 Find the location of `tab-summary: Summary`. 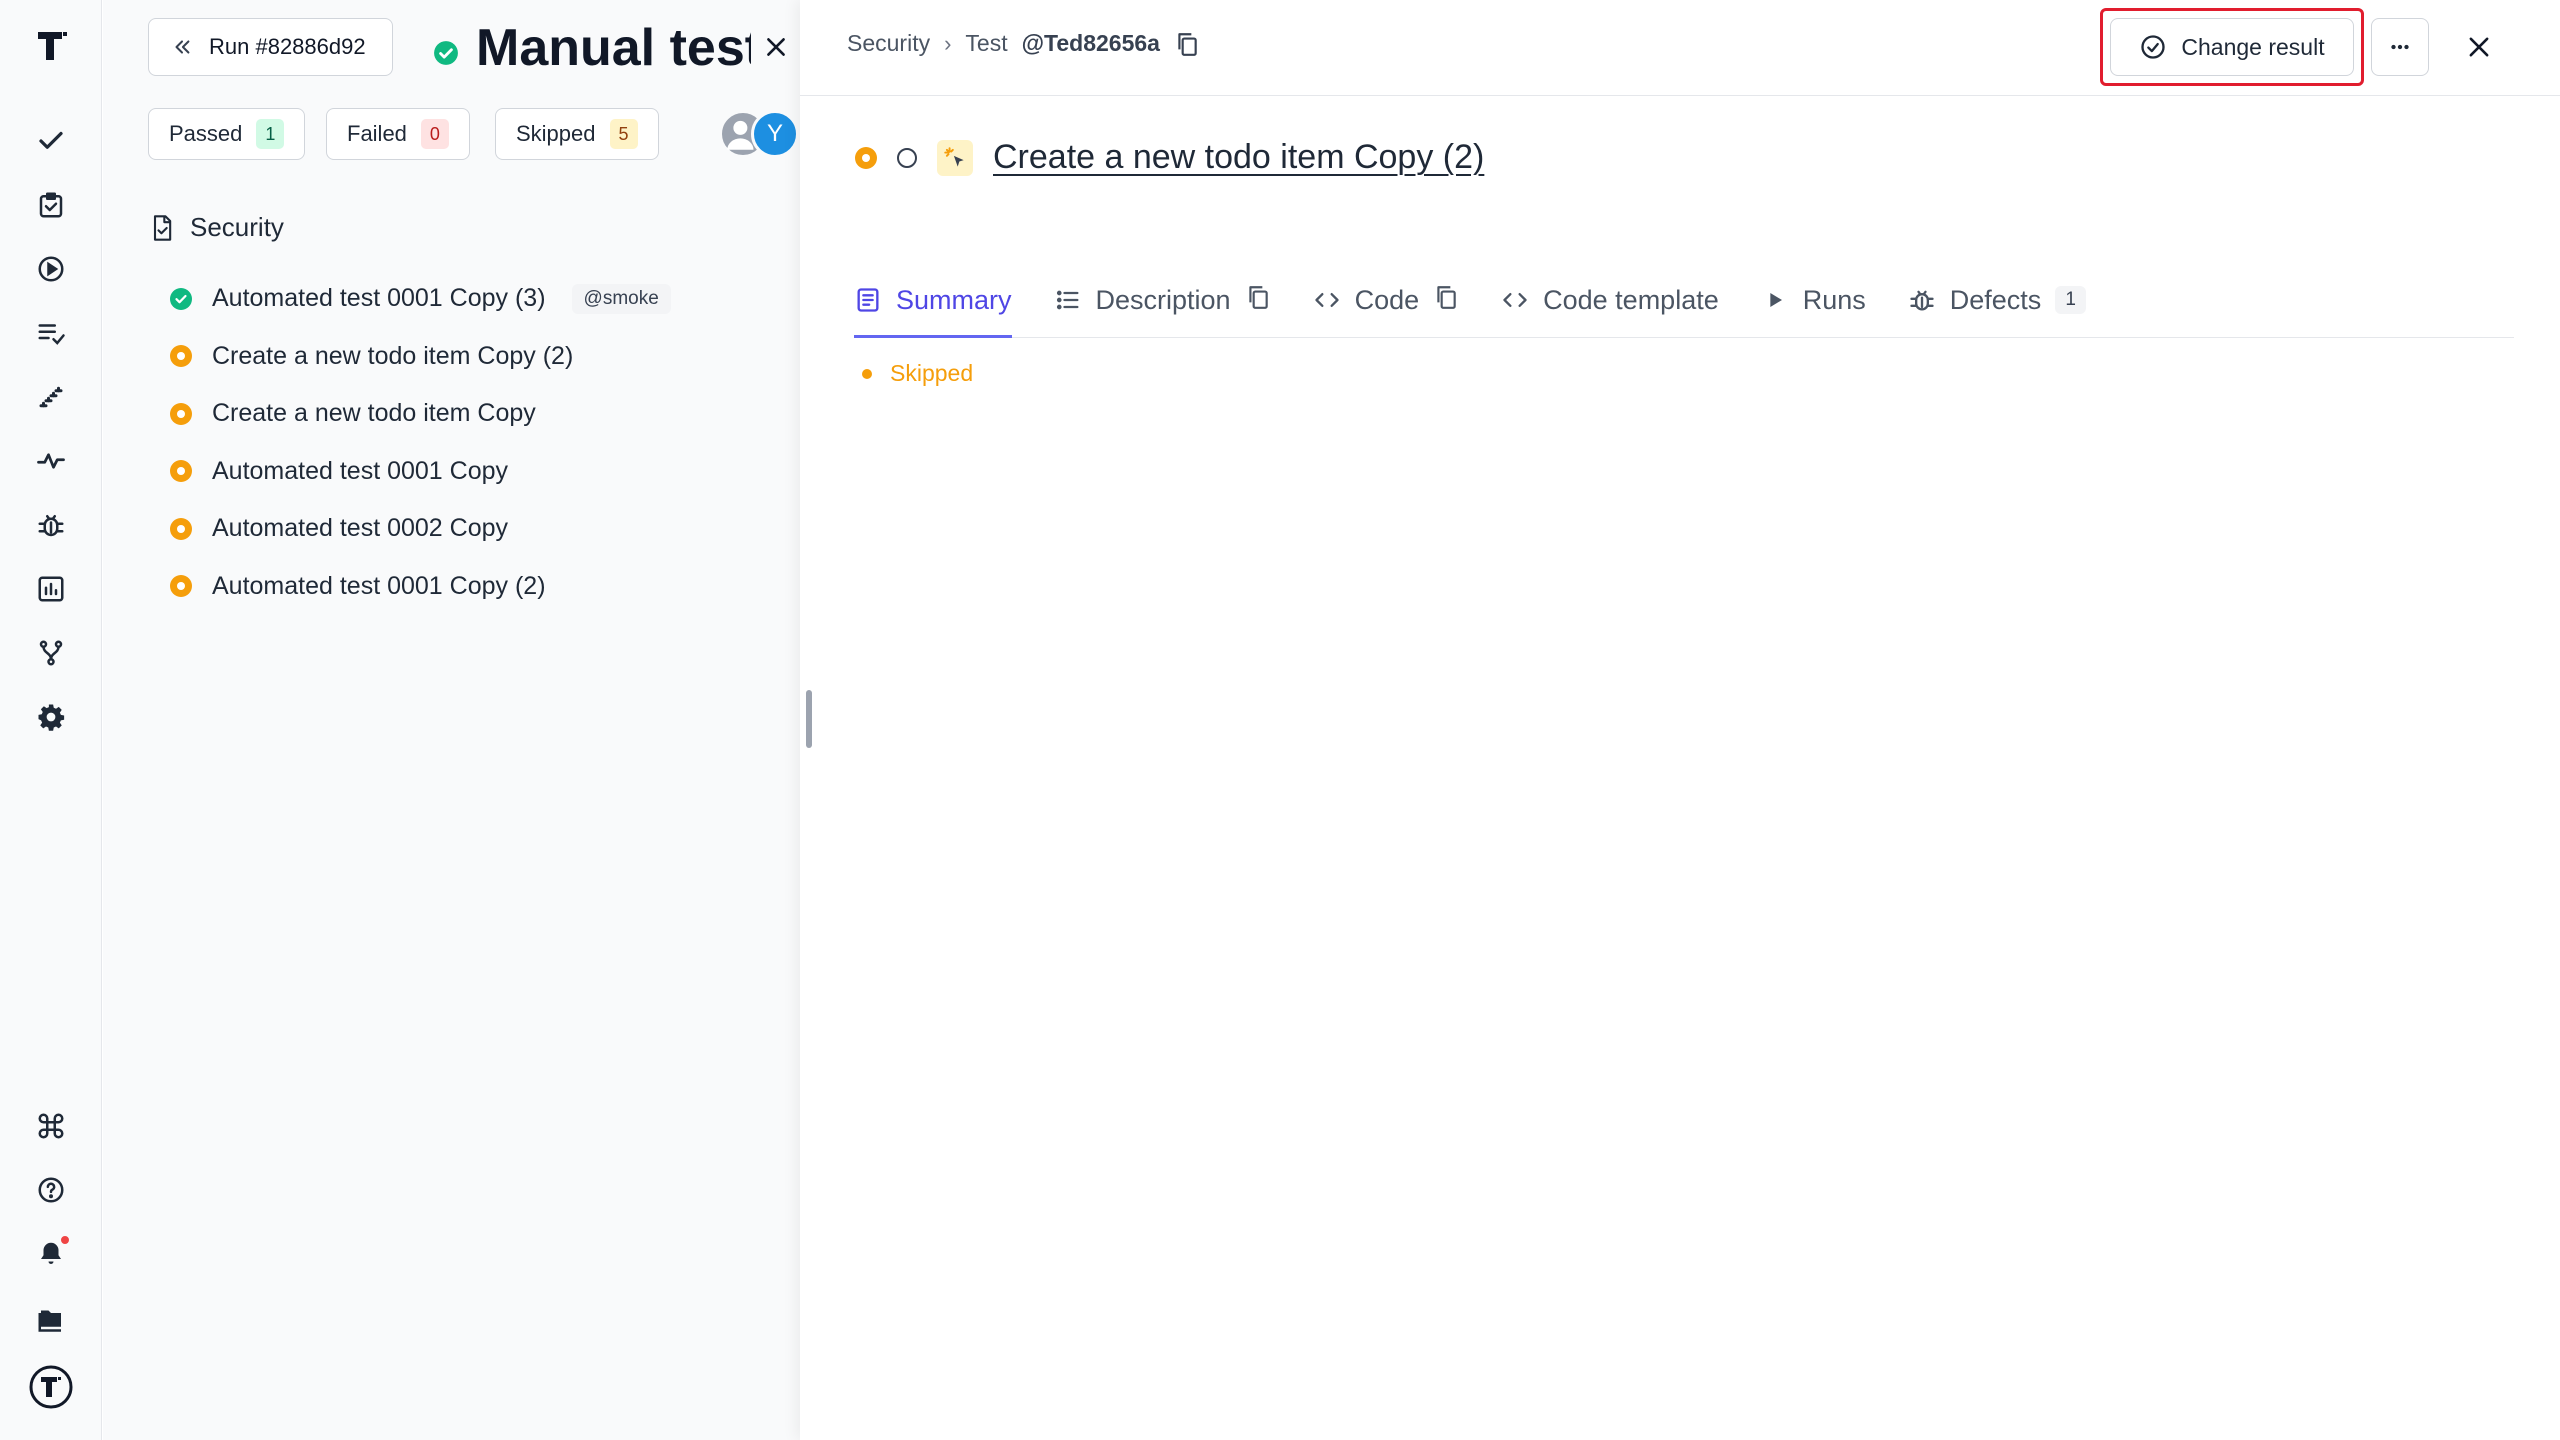

tab-summary: Summary is located at coordinates (933, 305).